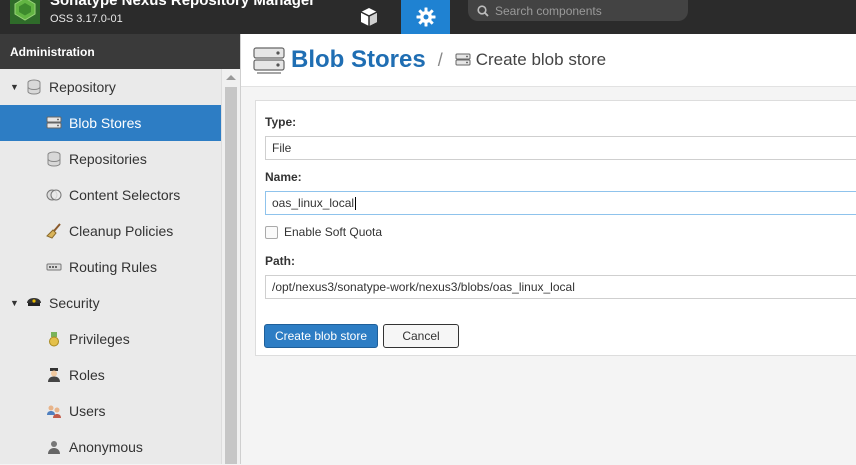 This screenshot has height=465, width=856. Describe the element at coordinates (333, 232) in the screenshot. I see `soft-quota-label: Enable Soft Quota` at that location.